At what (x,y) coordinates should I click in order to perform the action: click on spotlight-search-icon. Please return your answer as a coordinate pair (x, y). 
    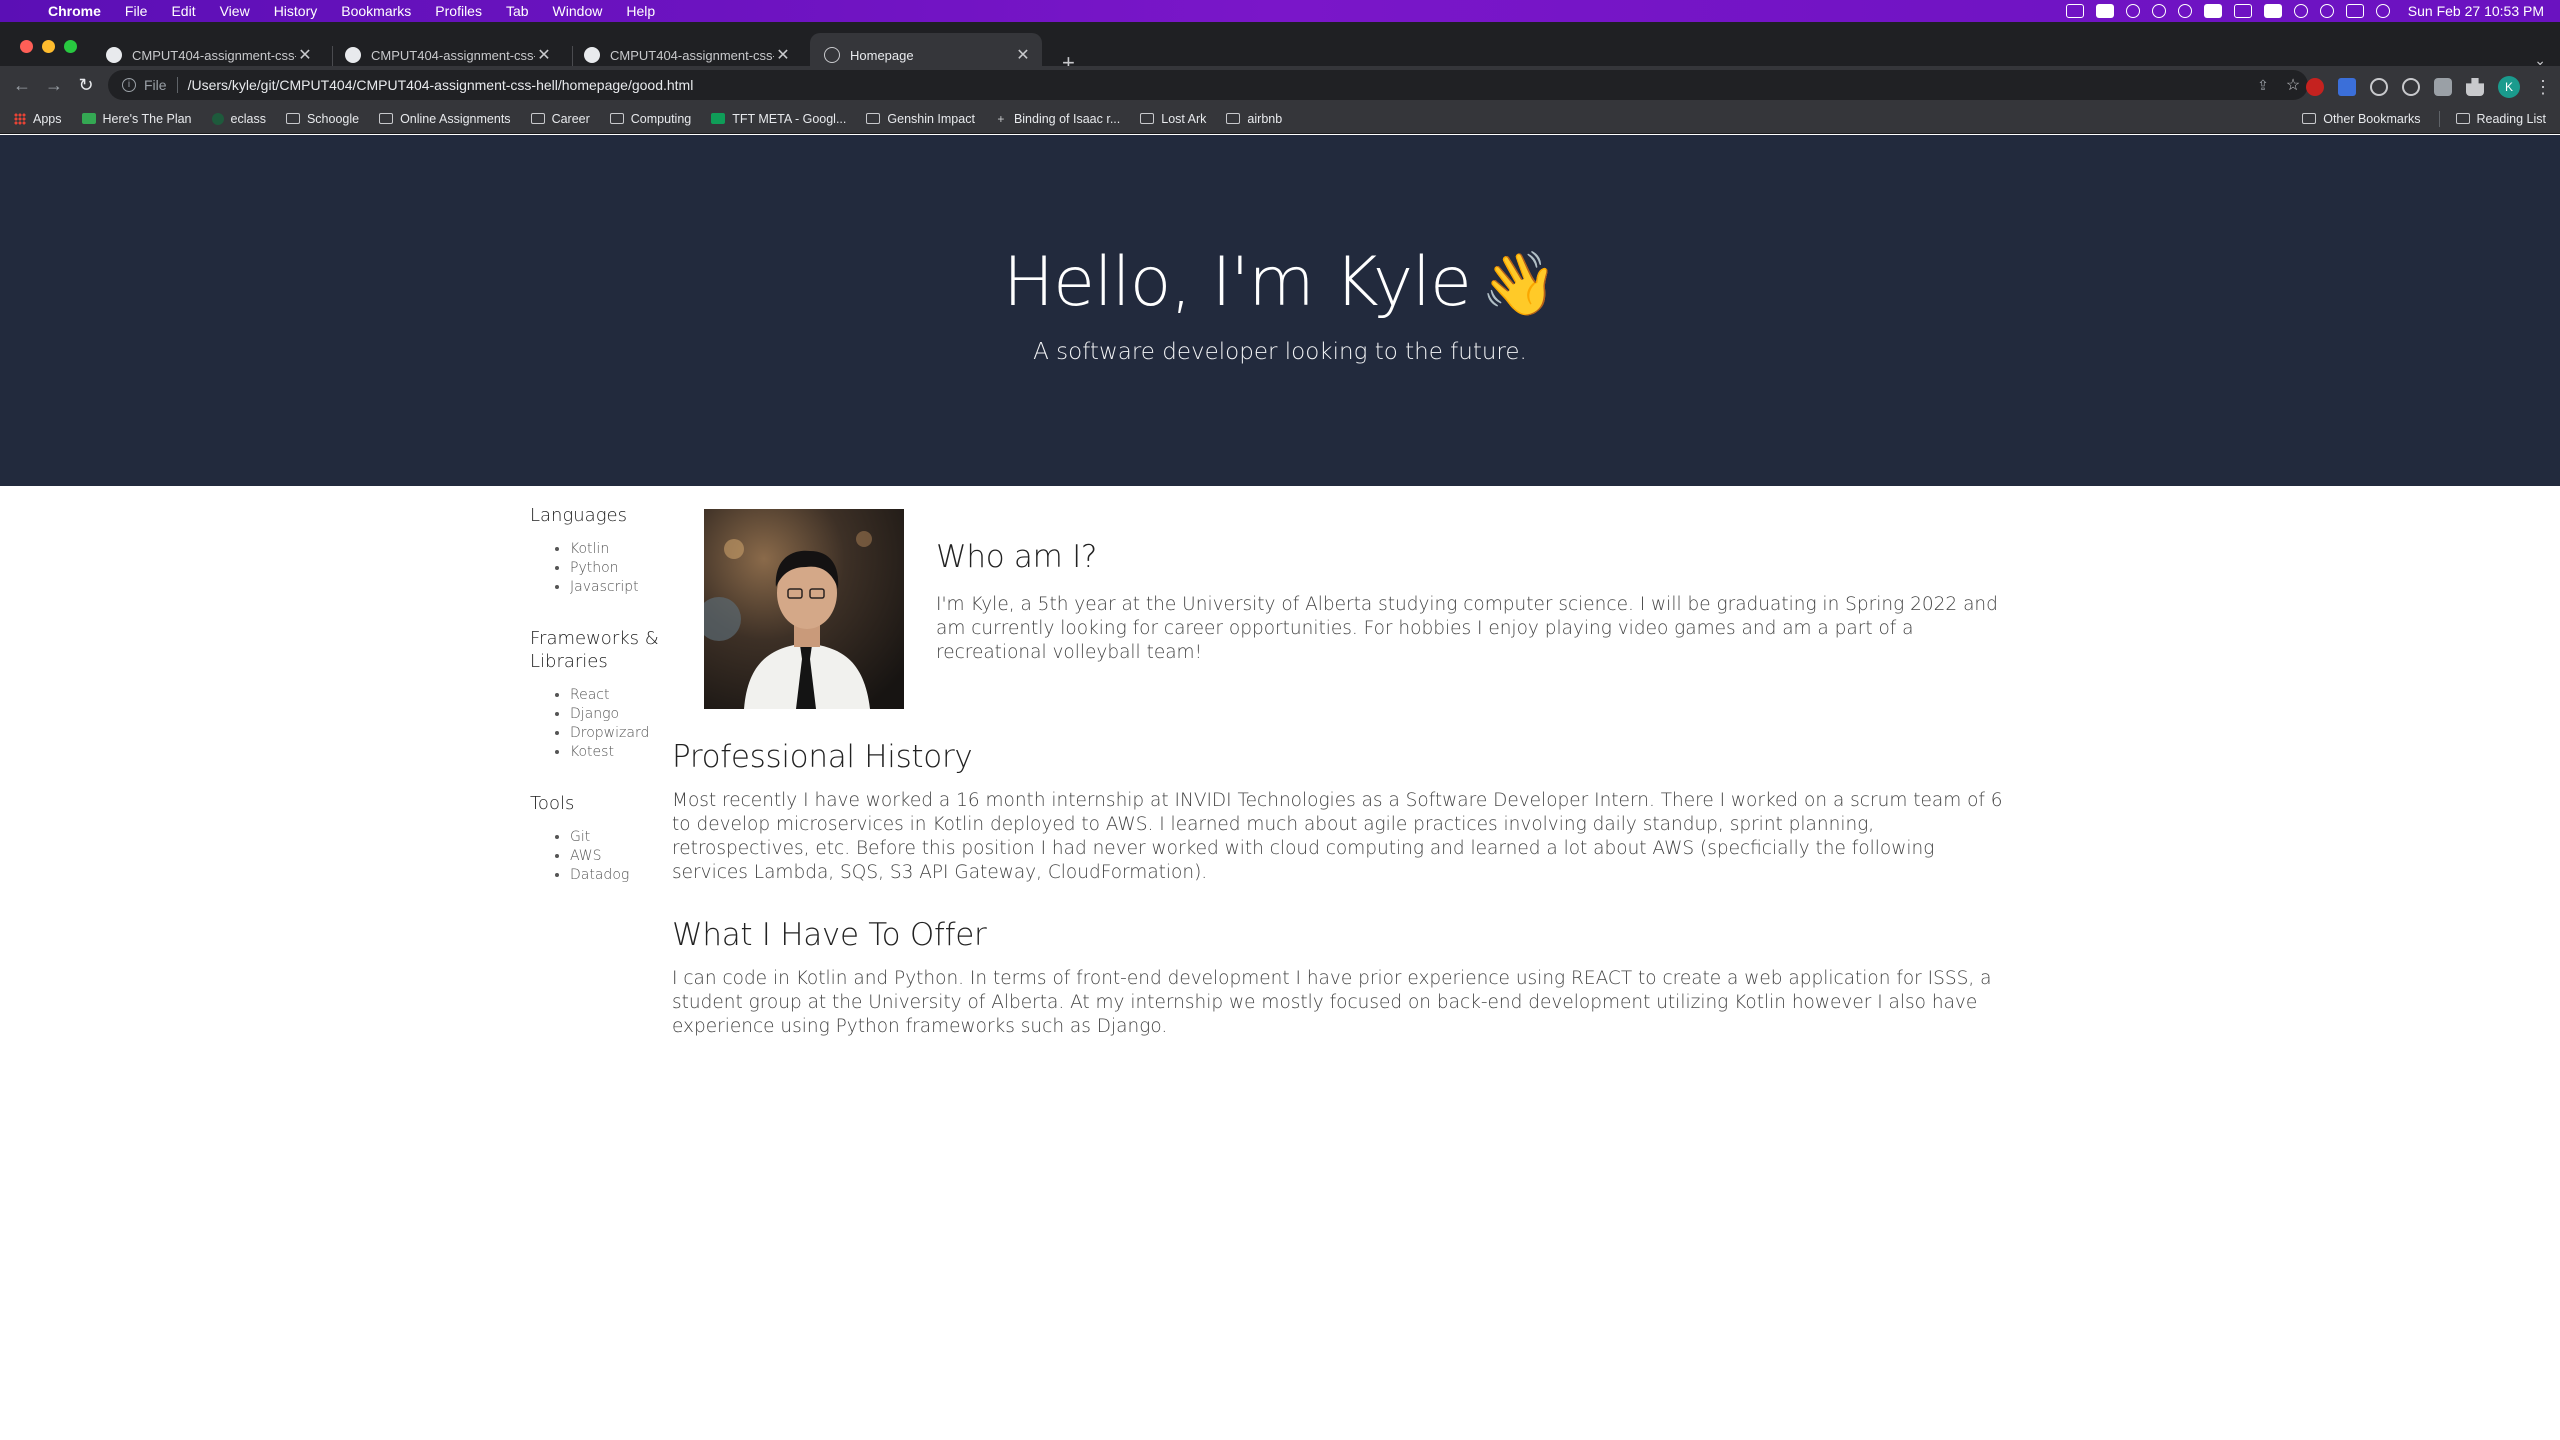
    Looking at the image, I should click on (2326, 11).